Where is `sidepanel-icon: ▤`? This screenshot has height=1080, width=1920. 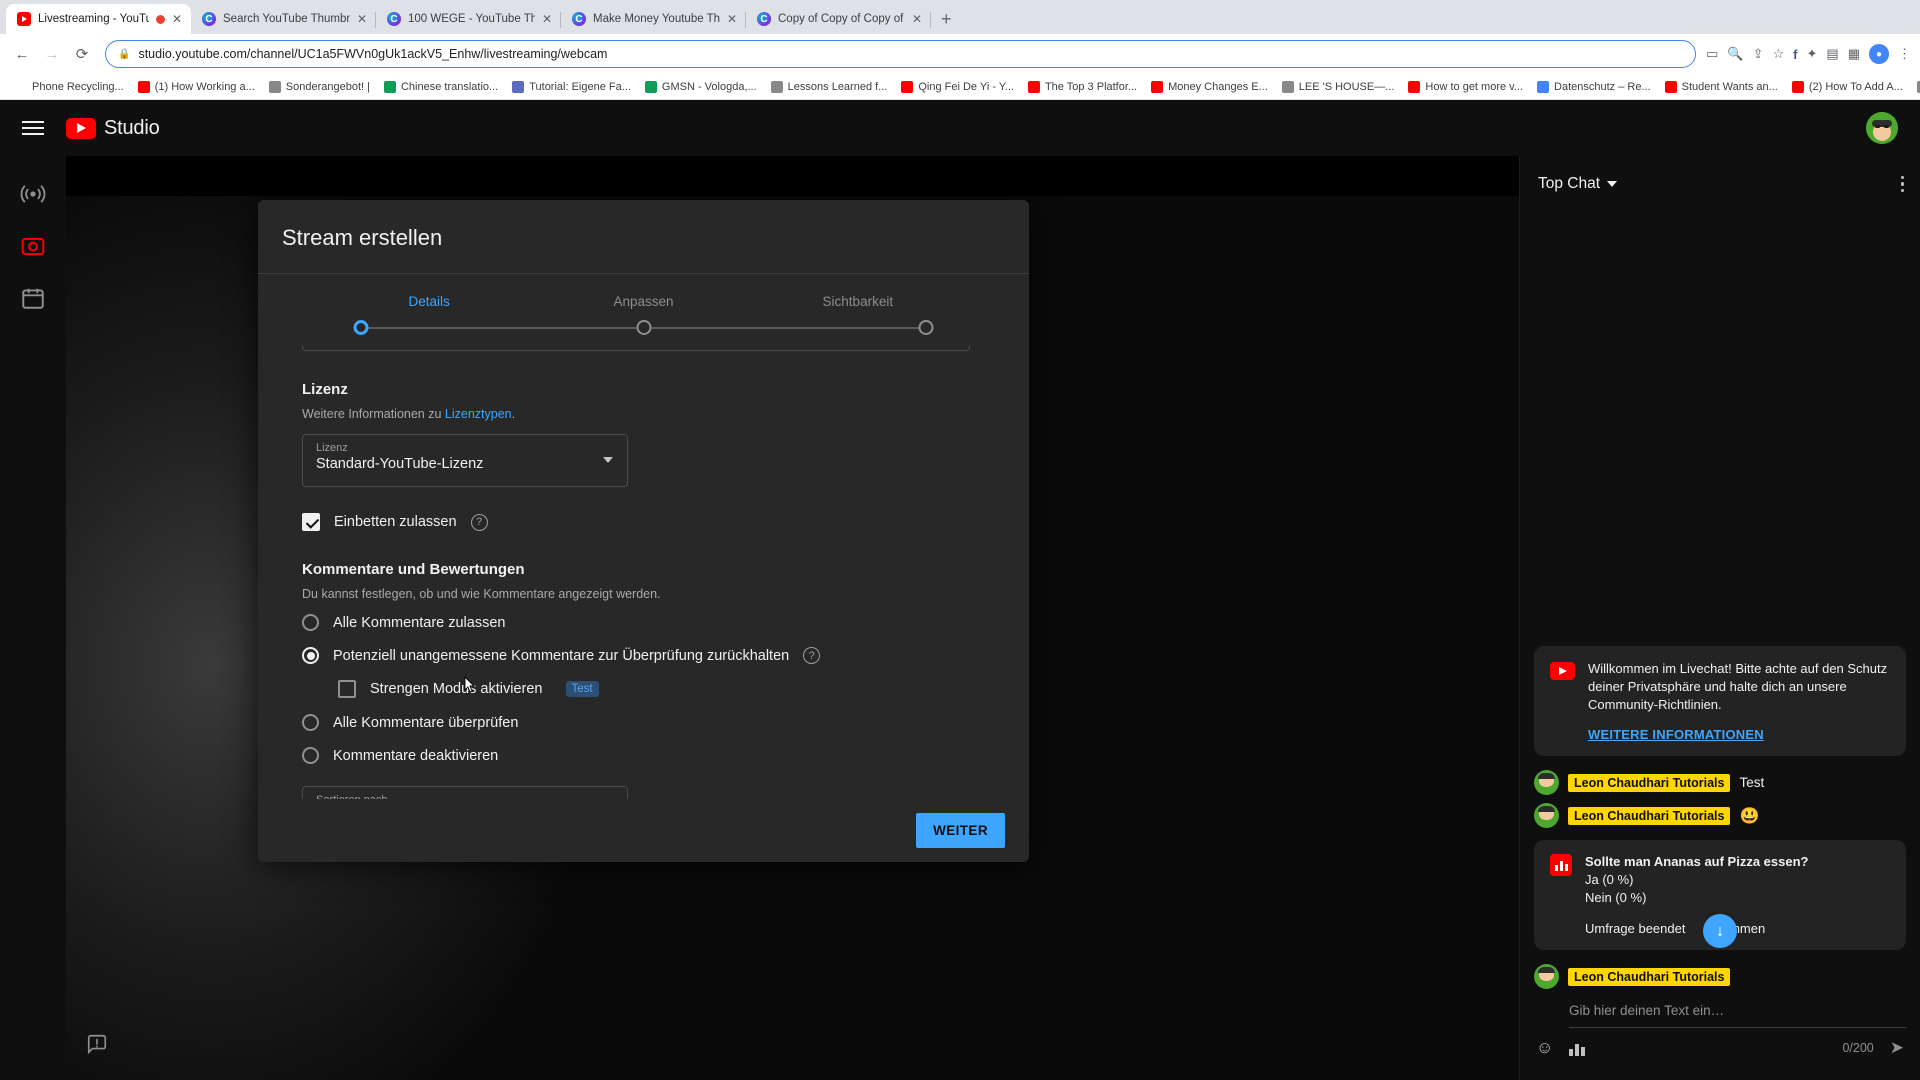
sidepanel-icon: ▤ is located at coordinates (1832, 54).